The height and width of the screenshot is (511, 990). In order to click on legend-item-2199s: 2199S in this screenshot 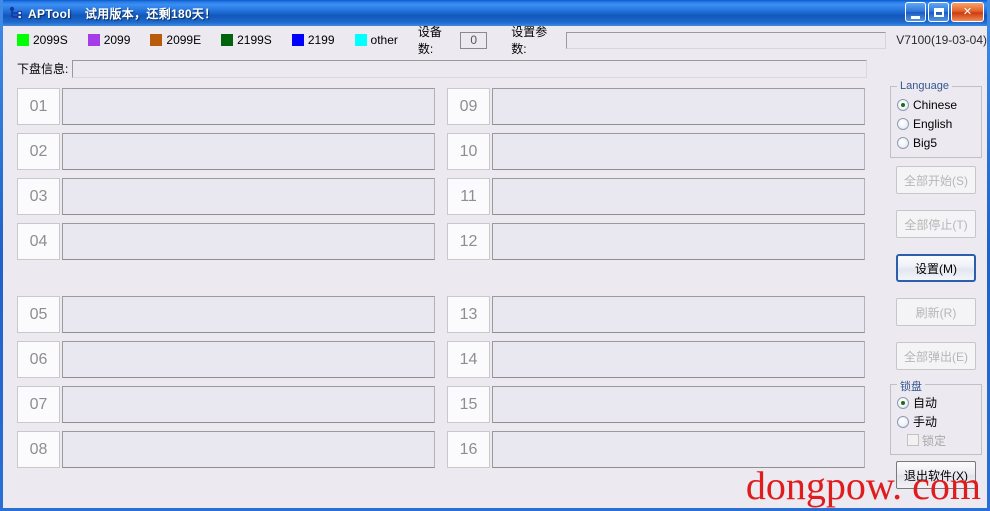, I will do `click(246, 40)`.